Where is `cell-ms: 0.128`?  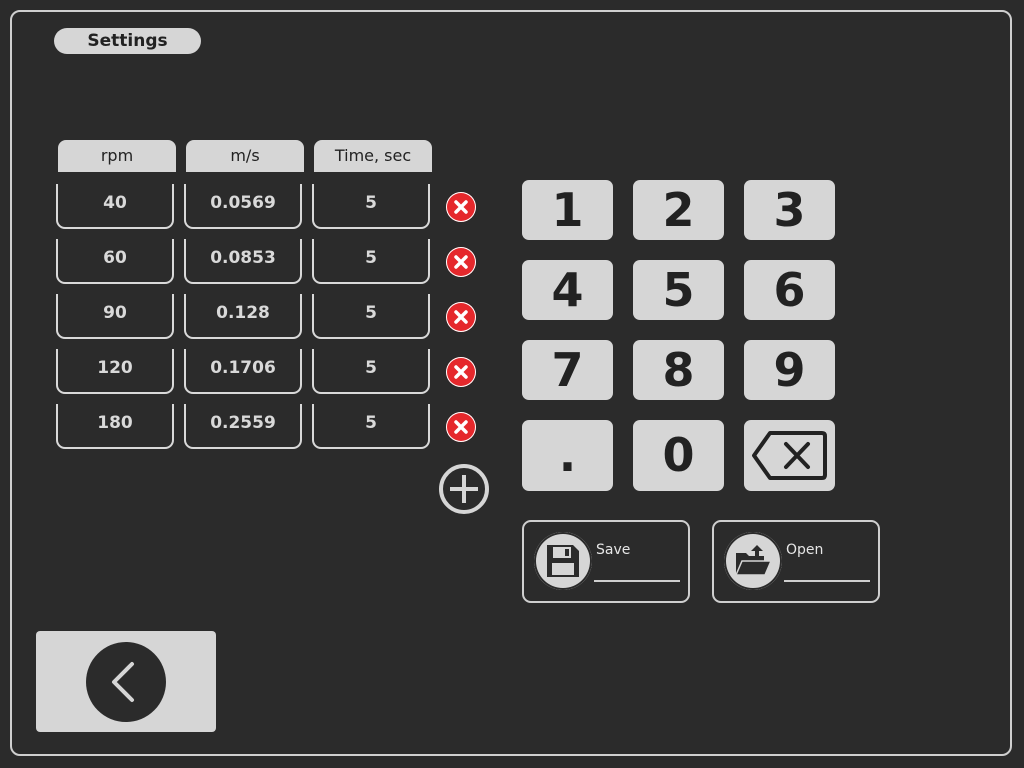
cell-ms: 0.128 is located at coordinates (243, 316).